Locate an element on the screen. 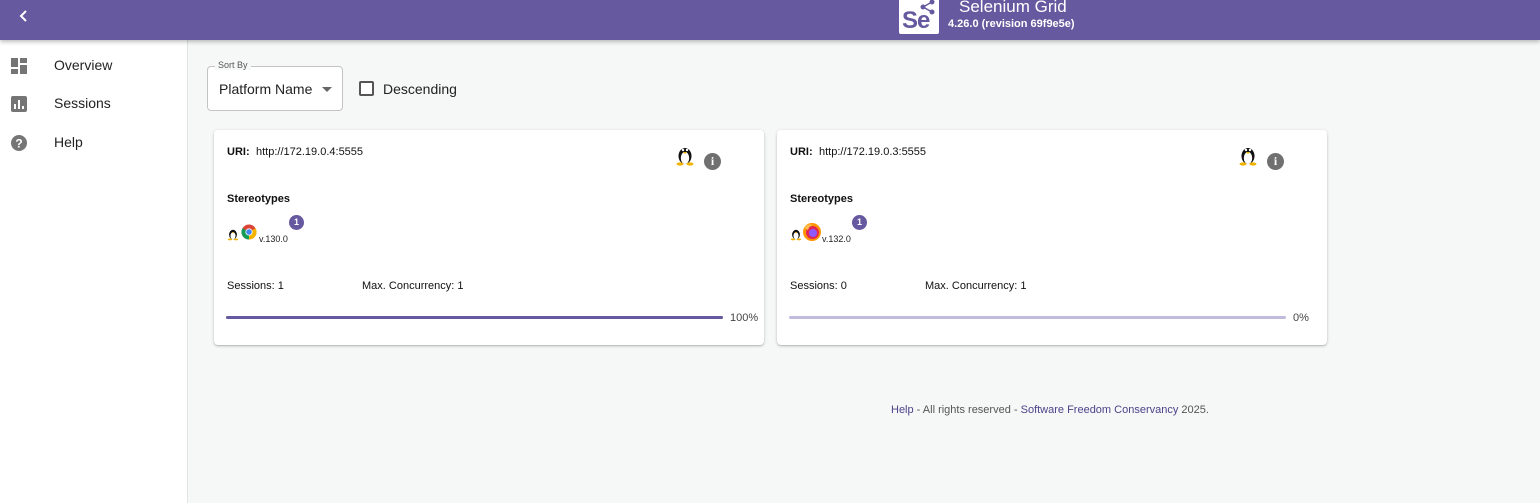 The image size is (1540, 503). sidebar-item-label: Sessions is located at coordinates (82, 103).